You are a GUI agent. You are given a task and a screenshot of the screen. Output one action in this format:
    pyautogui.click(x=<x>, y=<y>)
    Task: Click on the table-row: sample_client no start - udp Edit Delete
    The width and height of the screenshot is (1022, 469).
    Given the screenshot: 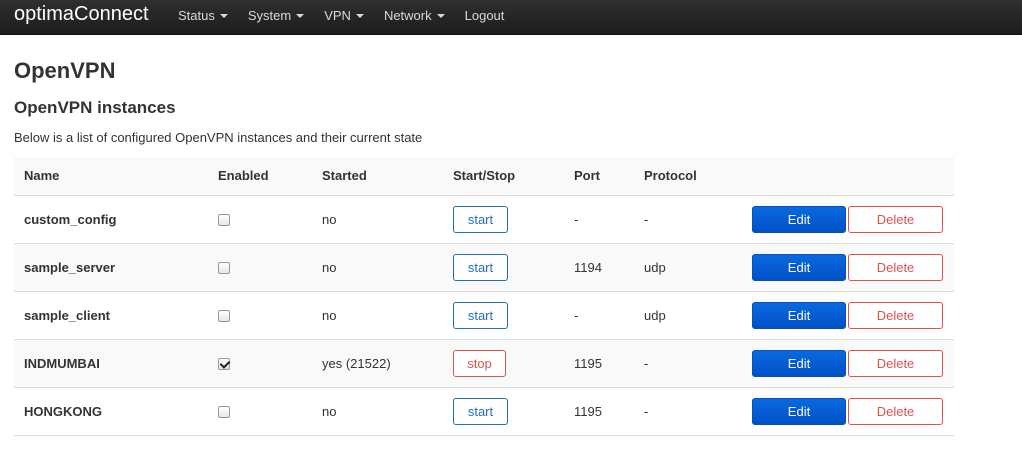 What is the action you would take?
    pyautogui.click(x=484, y=315)
    